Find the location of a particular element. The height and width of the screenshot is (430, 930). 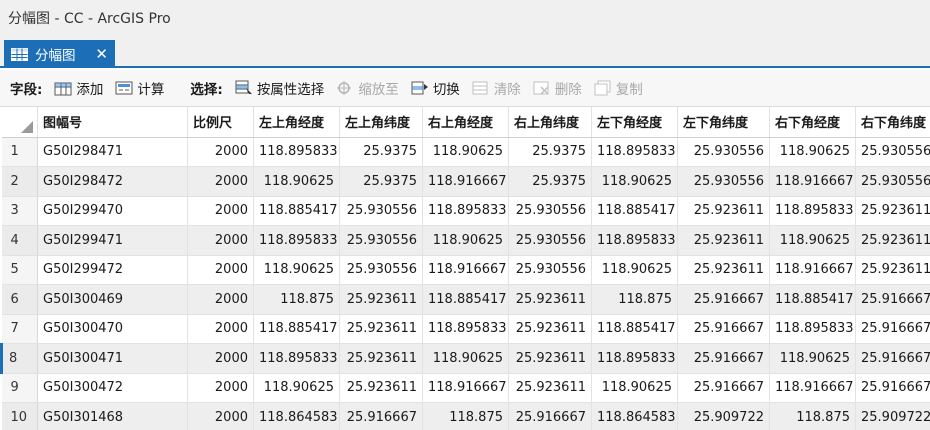

column-header: 左上角经度 is located at coordinates (297, 122).